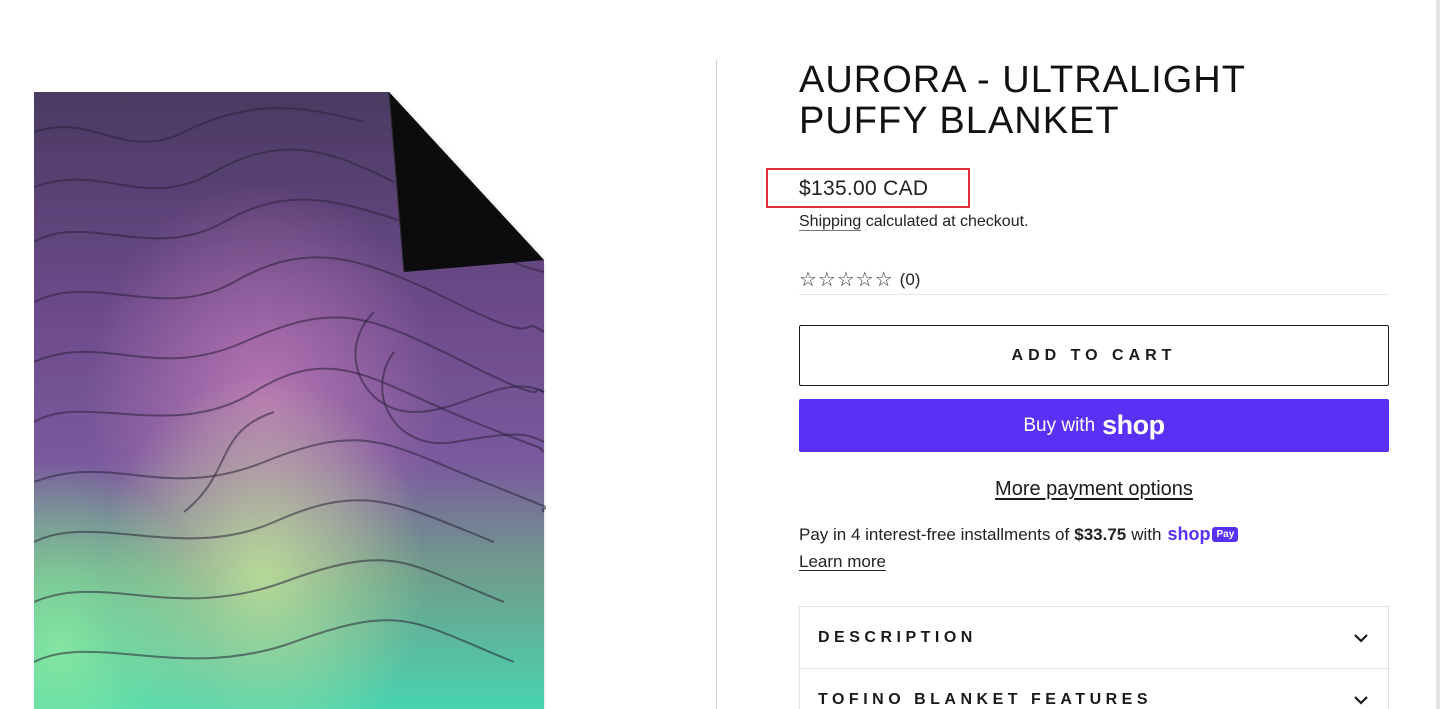 This screenshot has width=1440, height=709. I want to click on installment-amount: $33.75, so click(1100, 534).